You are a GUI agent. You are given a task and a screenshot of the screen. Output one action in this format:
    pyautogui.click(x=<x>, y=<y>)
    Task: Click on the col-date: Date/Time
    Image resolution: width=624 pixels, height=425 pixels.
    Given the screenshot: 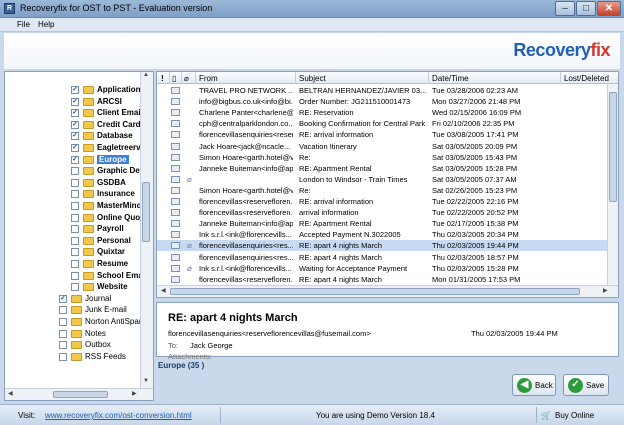 What is the action you would take?
    pyautogui.click(x=450, y=78)
    